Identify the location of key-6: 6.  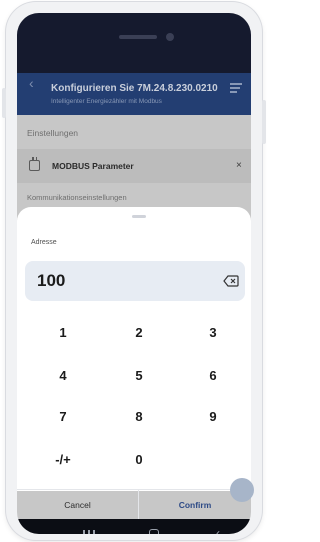
(213, 376).